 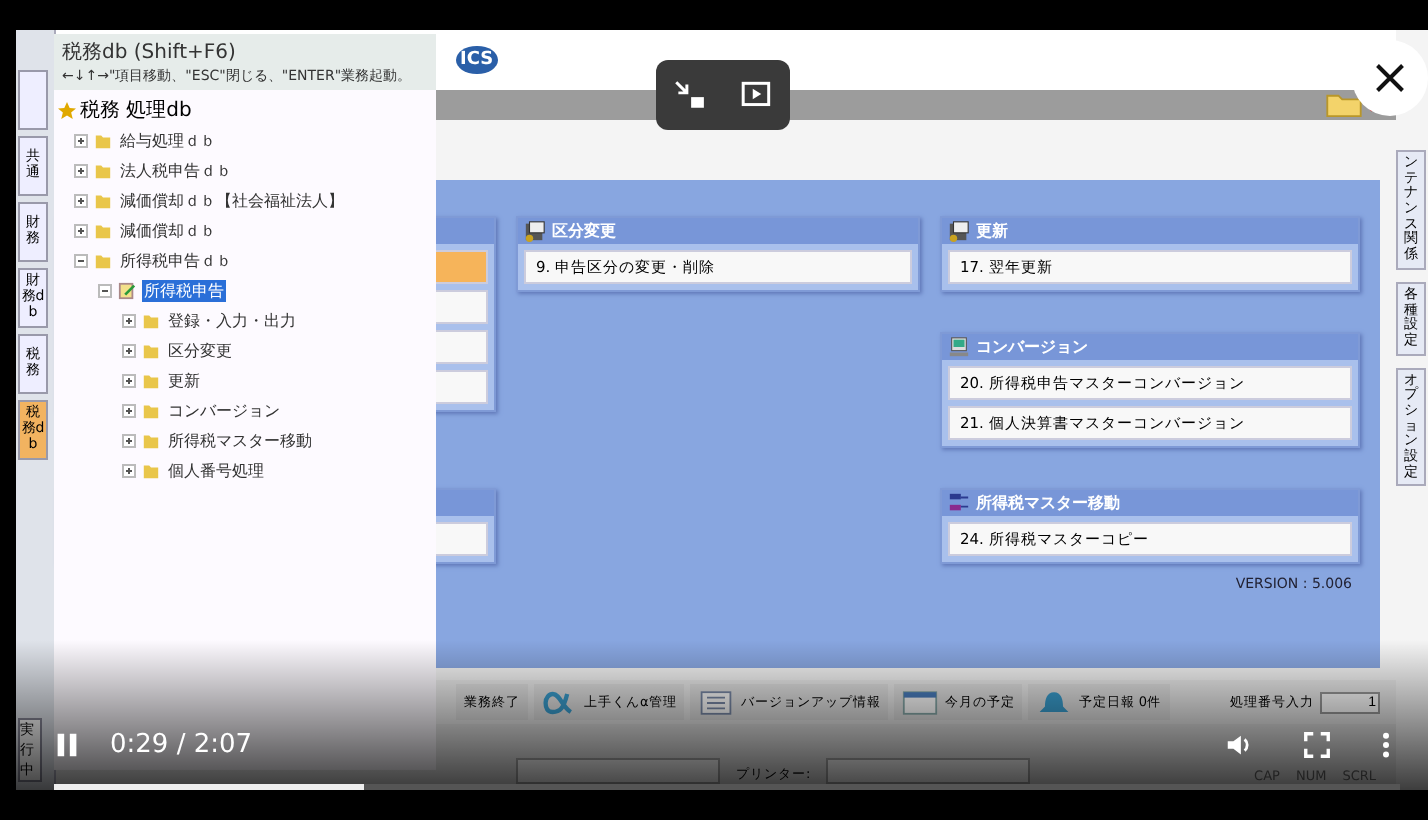 I want to click on tree-item: コンバージョン, so click(x=224, y=410).